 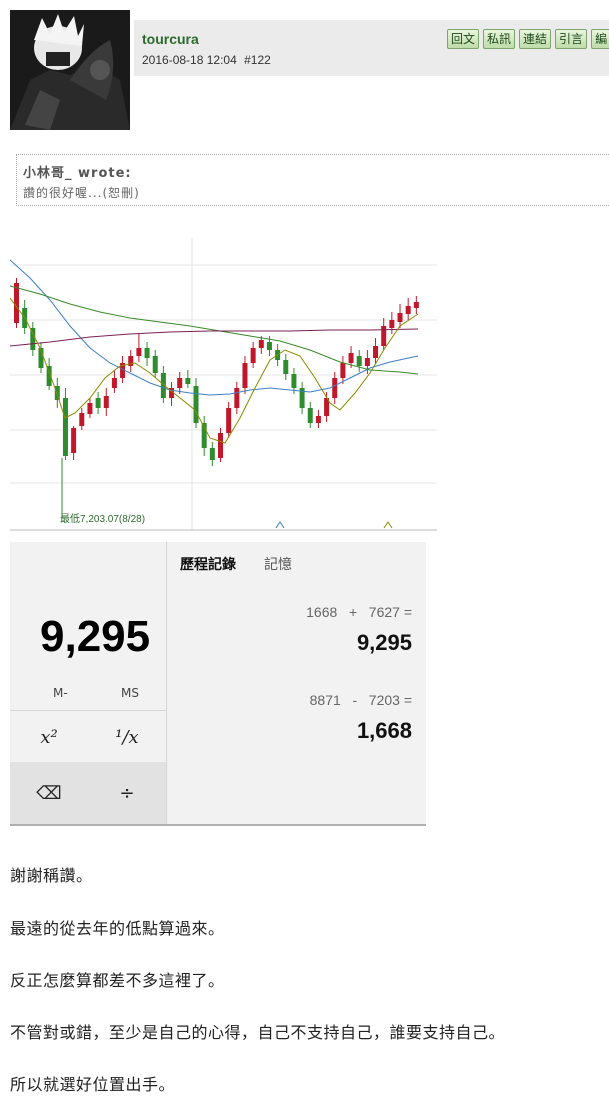 I want to click on post-paragraph: 最遠的從去年的低點算過來。, so click(x=117, y=928).